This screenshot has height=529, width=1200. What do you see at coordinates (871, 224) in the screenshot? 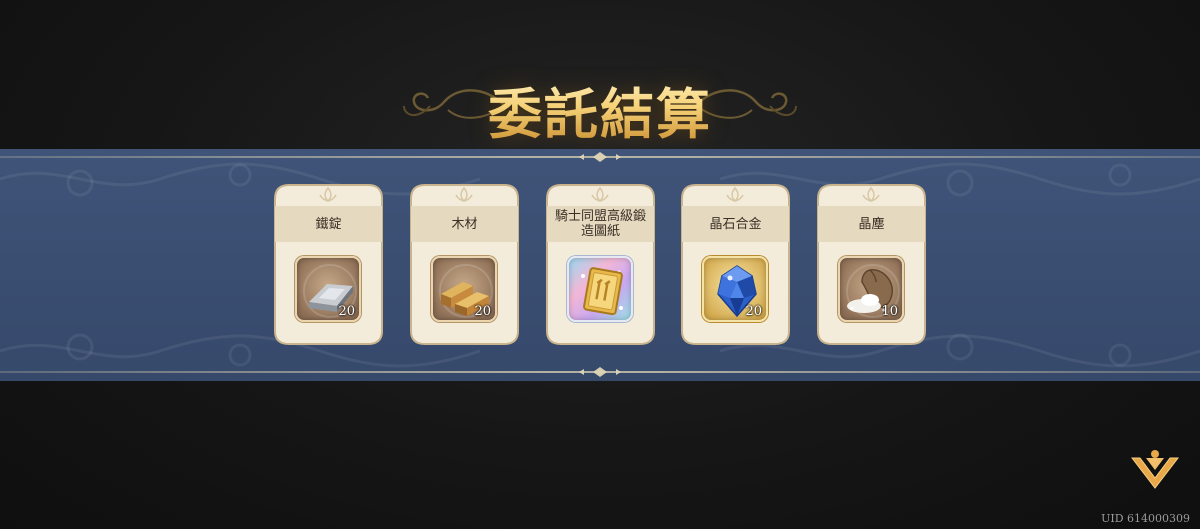
I see `reward-name: 晶塵` at bounding box center [871, 224].